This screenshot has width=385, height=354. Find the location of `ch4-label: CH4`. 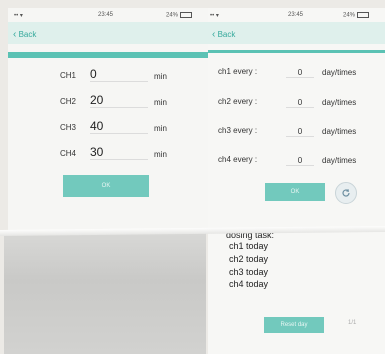

ch4-label: CH4 is located at coordinates (68, 153).